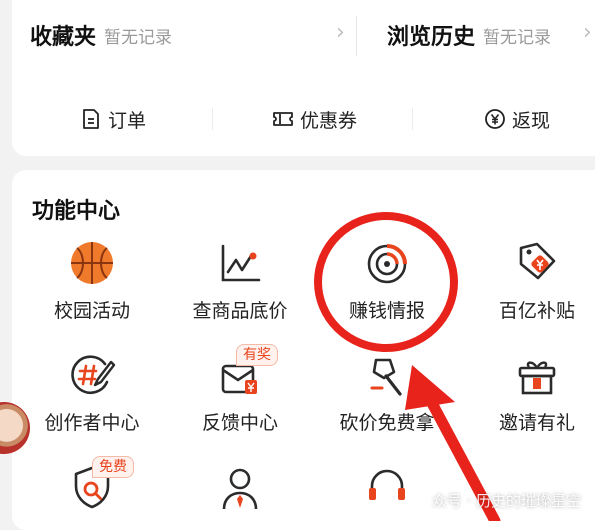 Image resolution: width=595 pixels, height=530 pixels. I want to click on feedback-tile: 有奖 反馈中心, so click(240, 389).